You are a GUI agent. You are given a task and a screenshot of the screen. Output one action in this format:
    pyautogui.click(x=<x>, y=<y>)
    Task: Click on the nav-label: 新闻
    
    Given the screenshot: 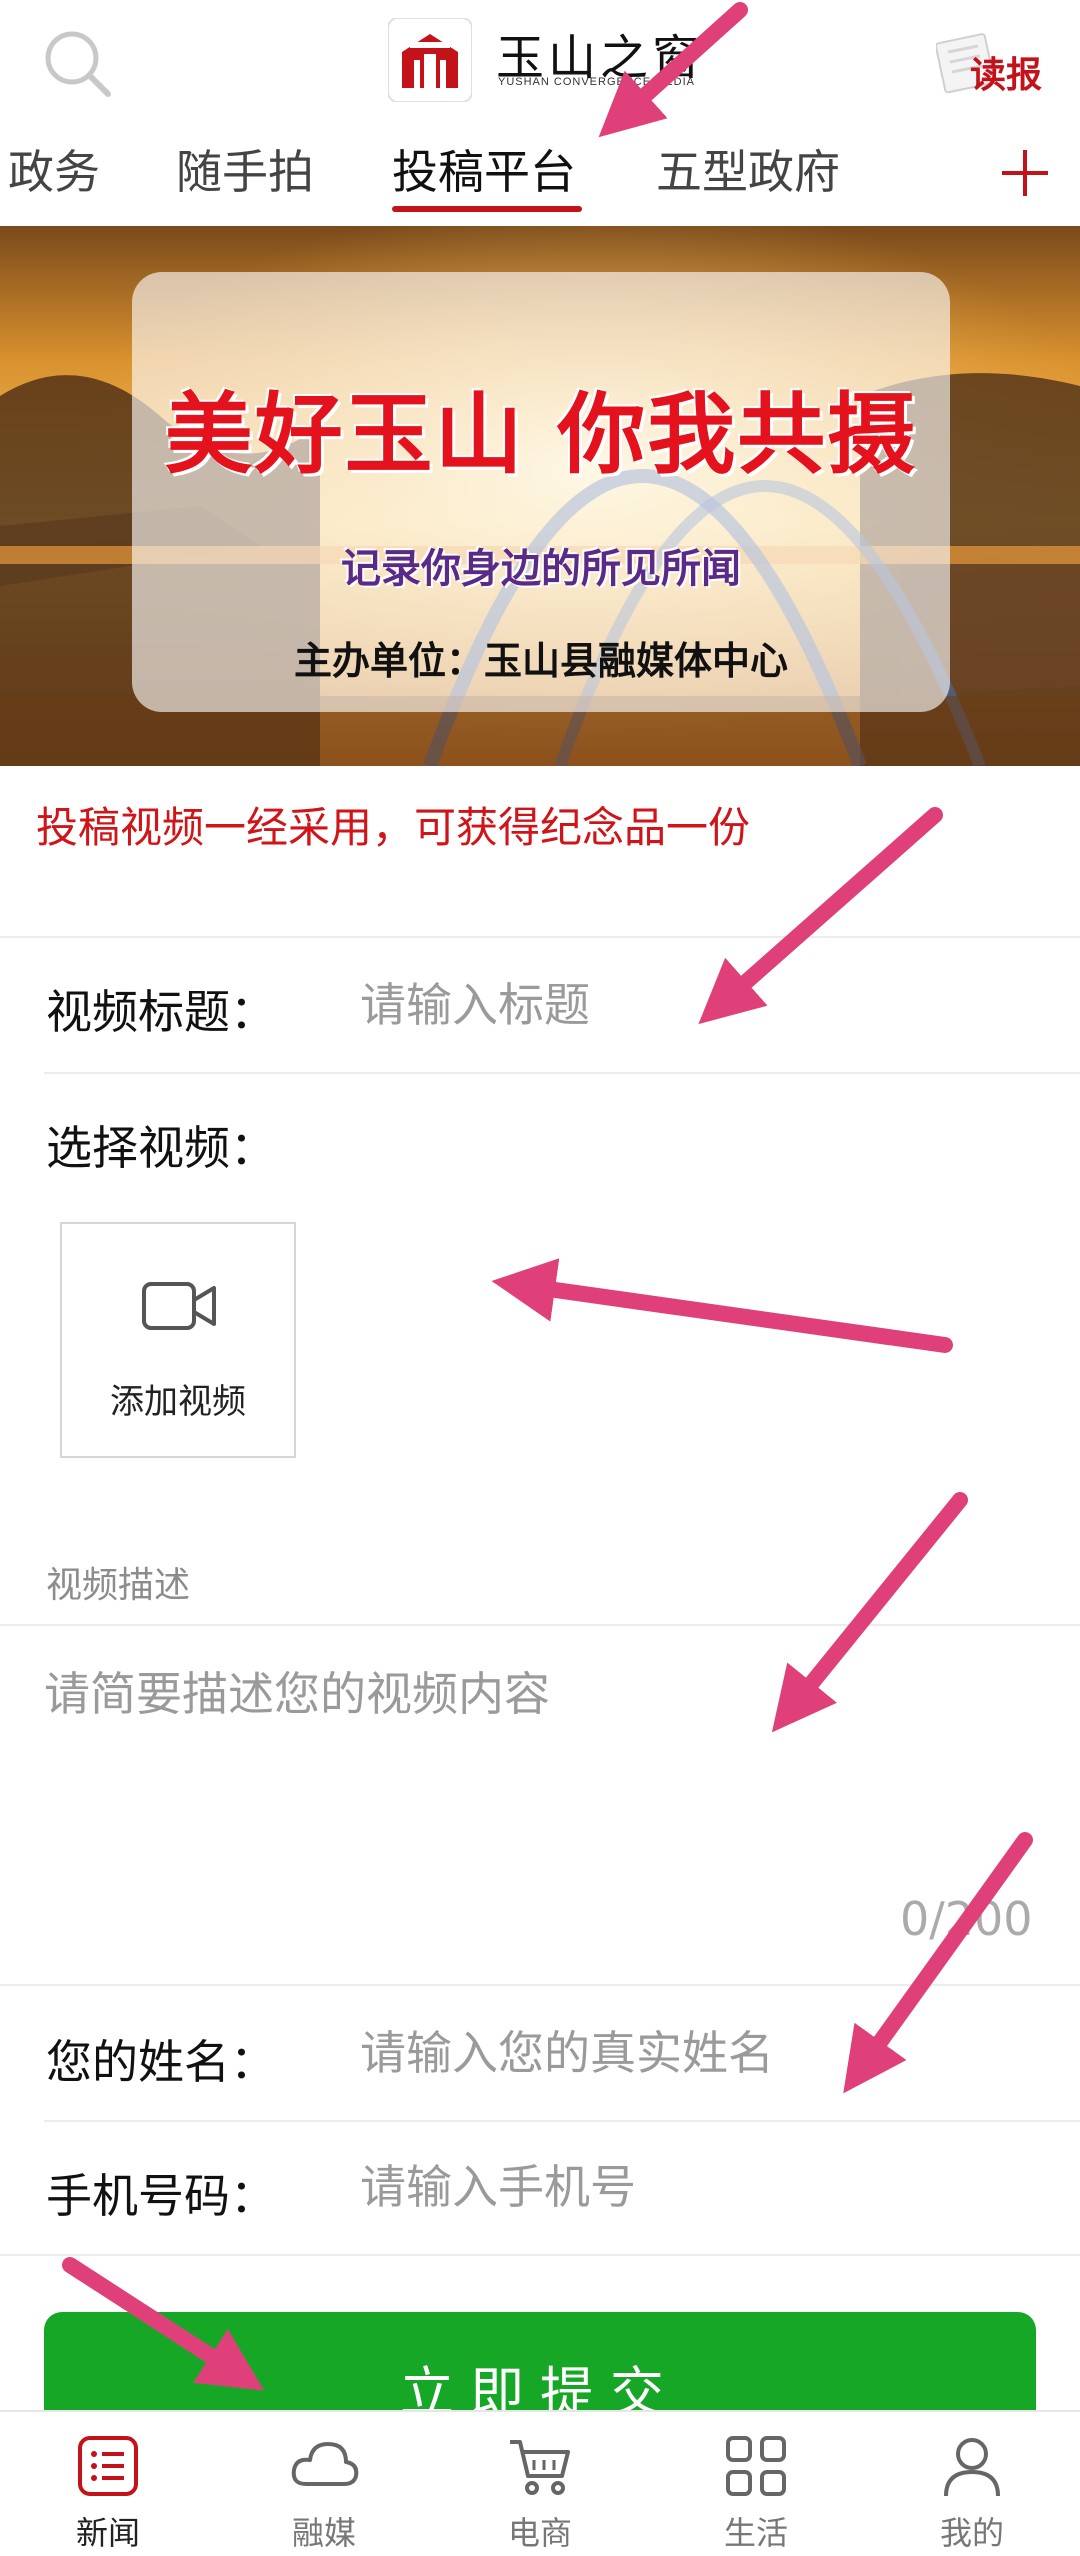 What is the action you would take?
    pyautogui.click(x=107, y=2533)
    